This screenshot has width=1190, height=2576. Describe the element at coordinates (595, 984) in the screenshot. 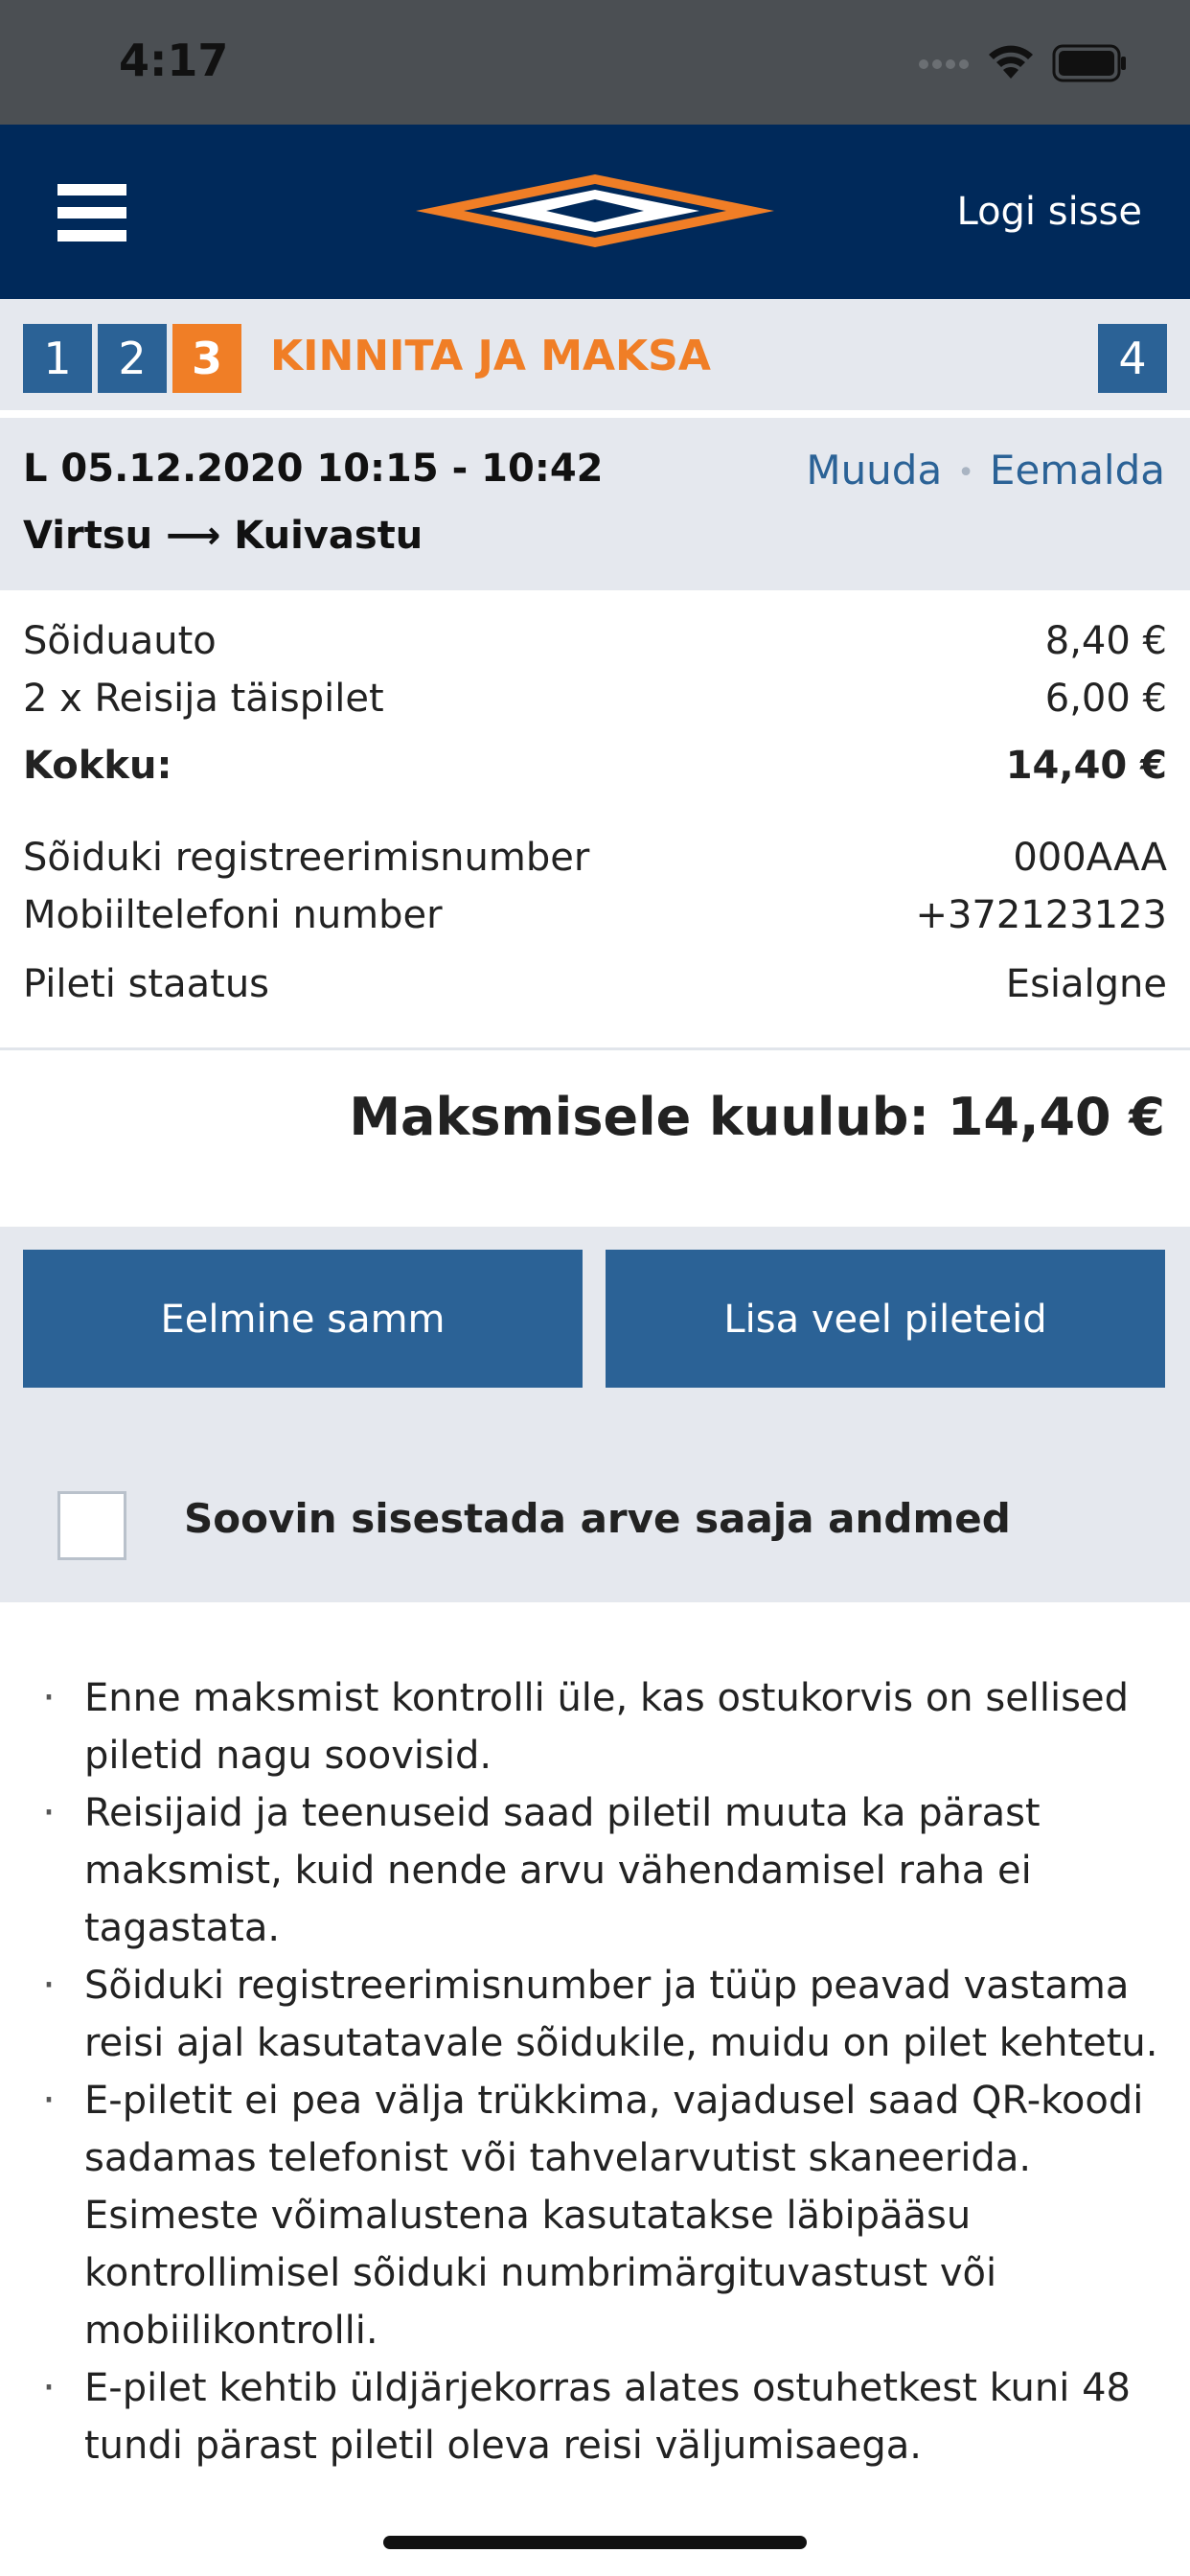

I see `detail-row: Pileti staatus Esialgne` at that location.